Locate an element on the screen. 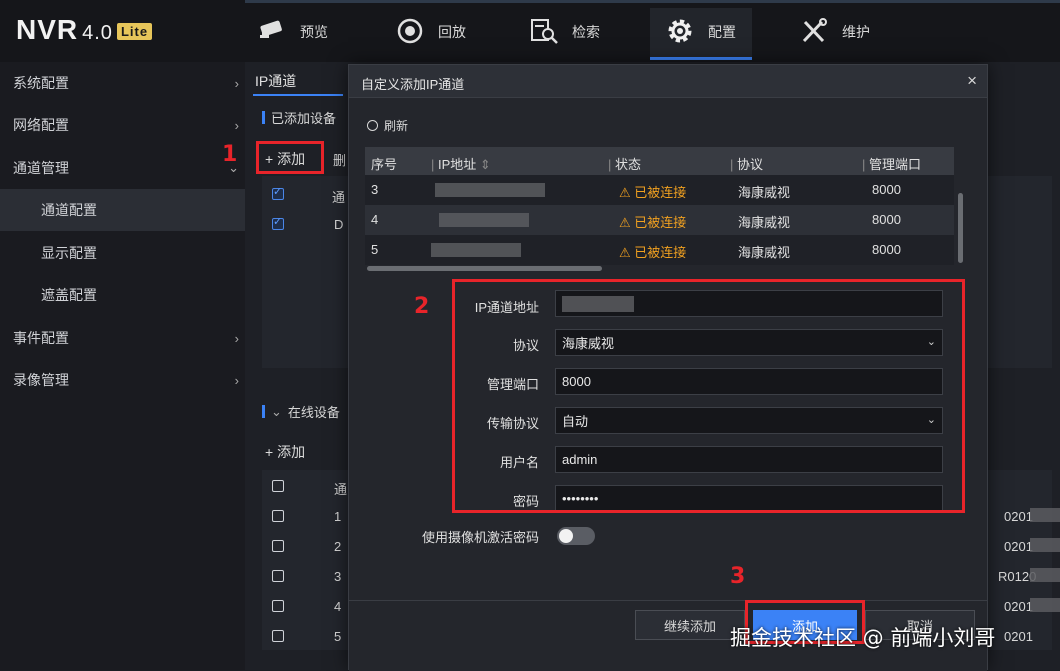 The width and height of the screenshot is (1060, 671). column-header: 状态 is located at coordinates (628, 164).